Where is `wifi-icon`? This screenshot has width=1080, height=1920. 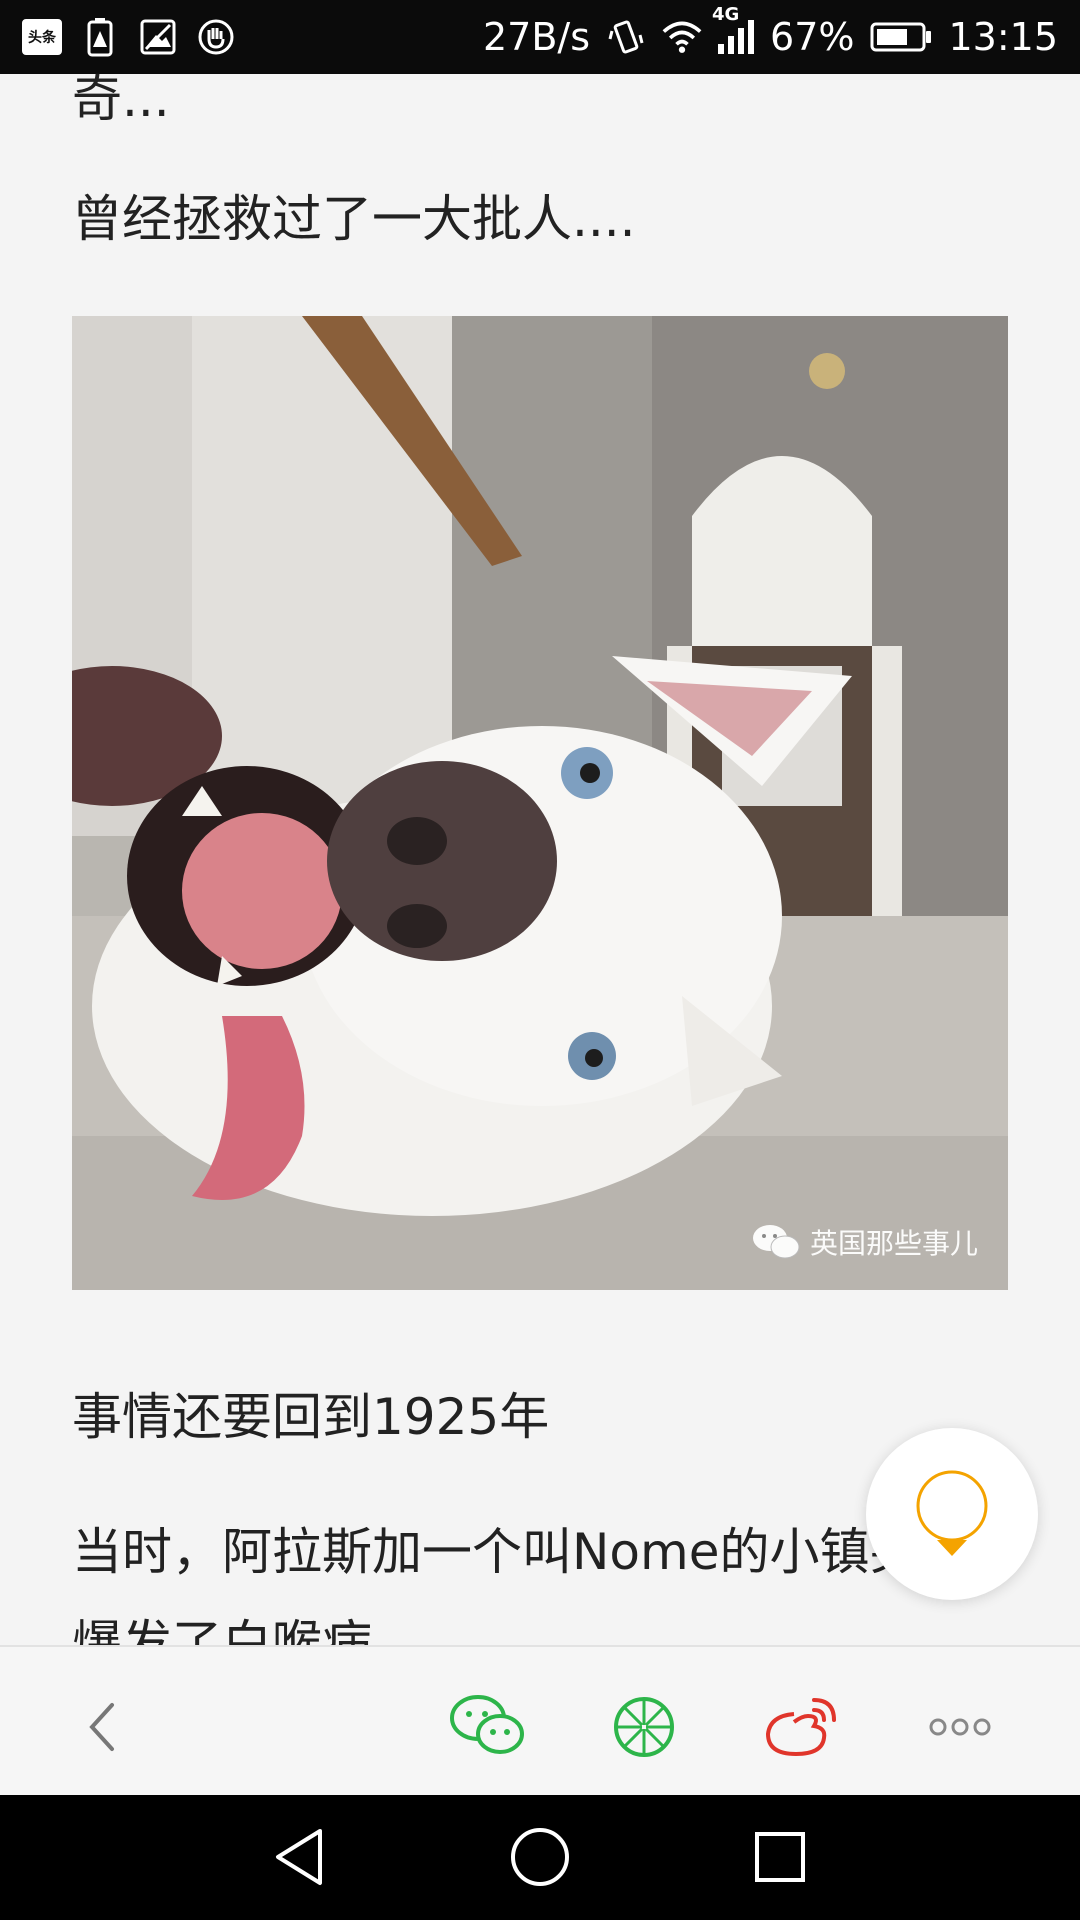 wifi-icon is located at coordinates (682, 37).